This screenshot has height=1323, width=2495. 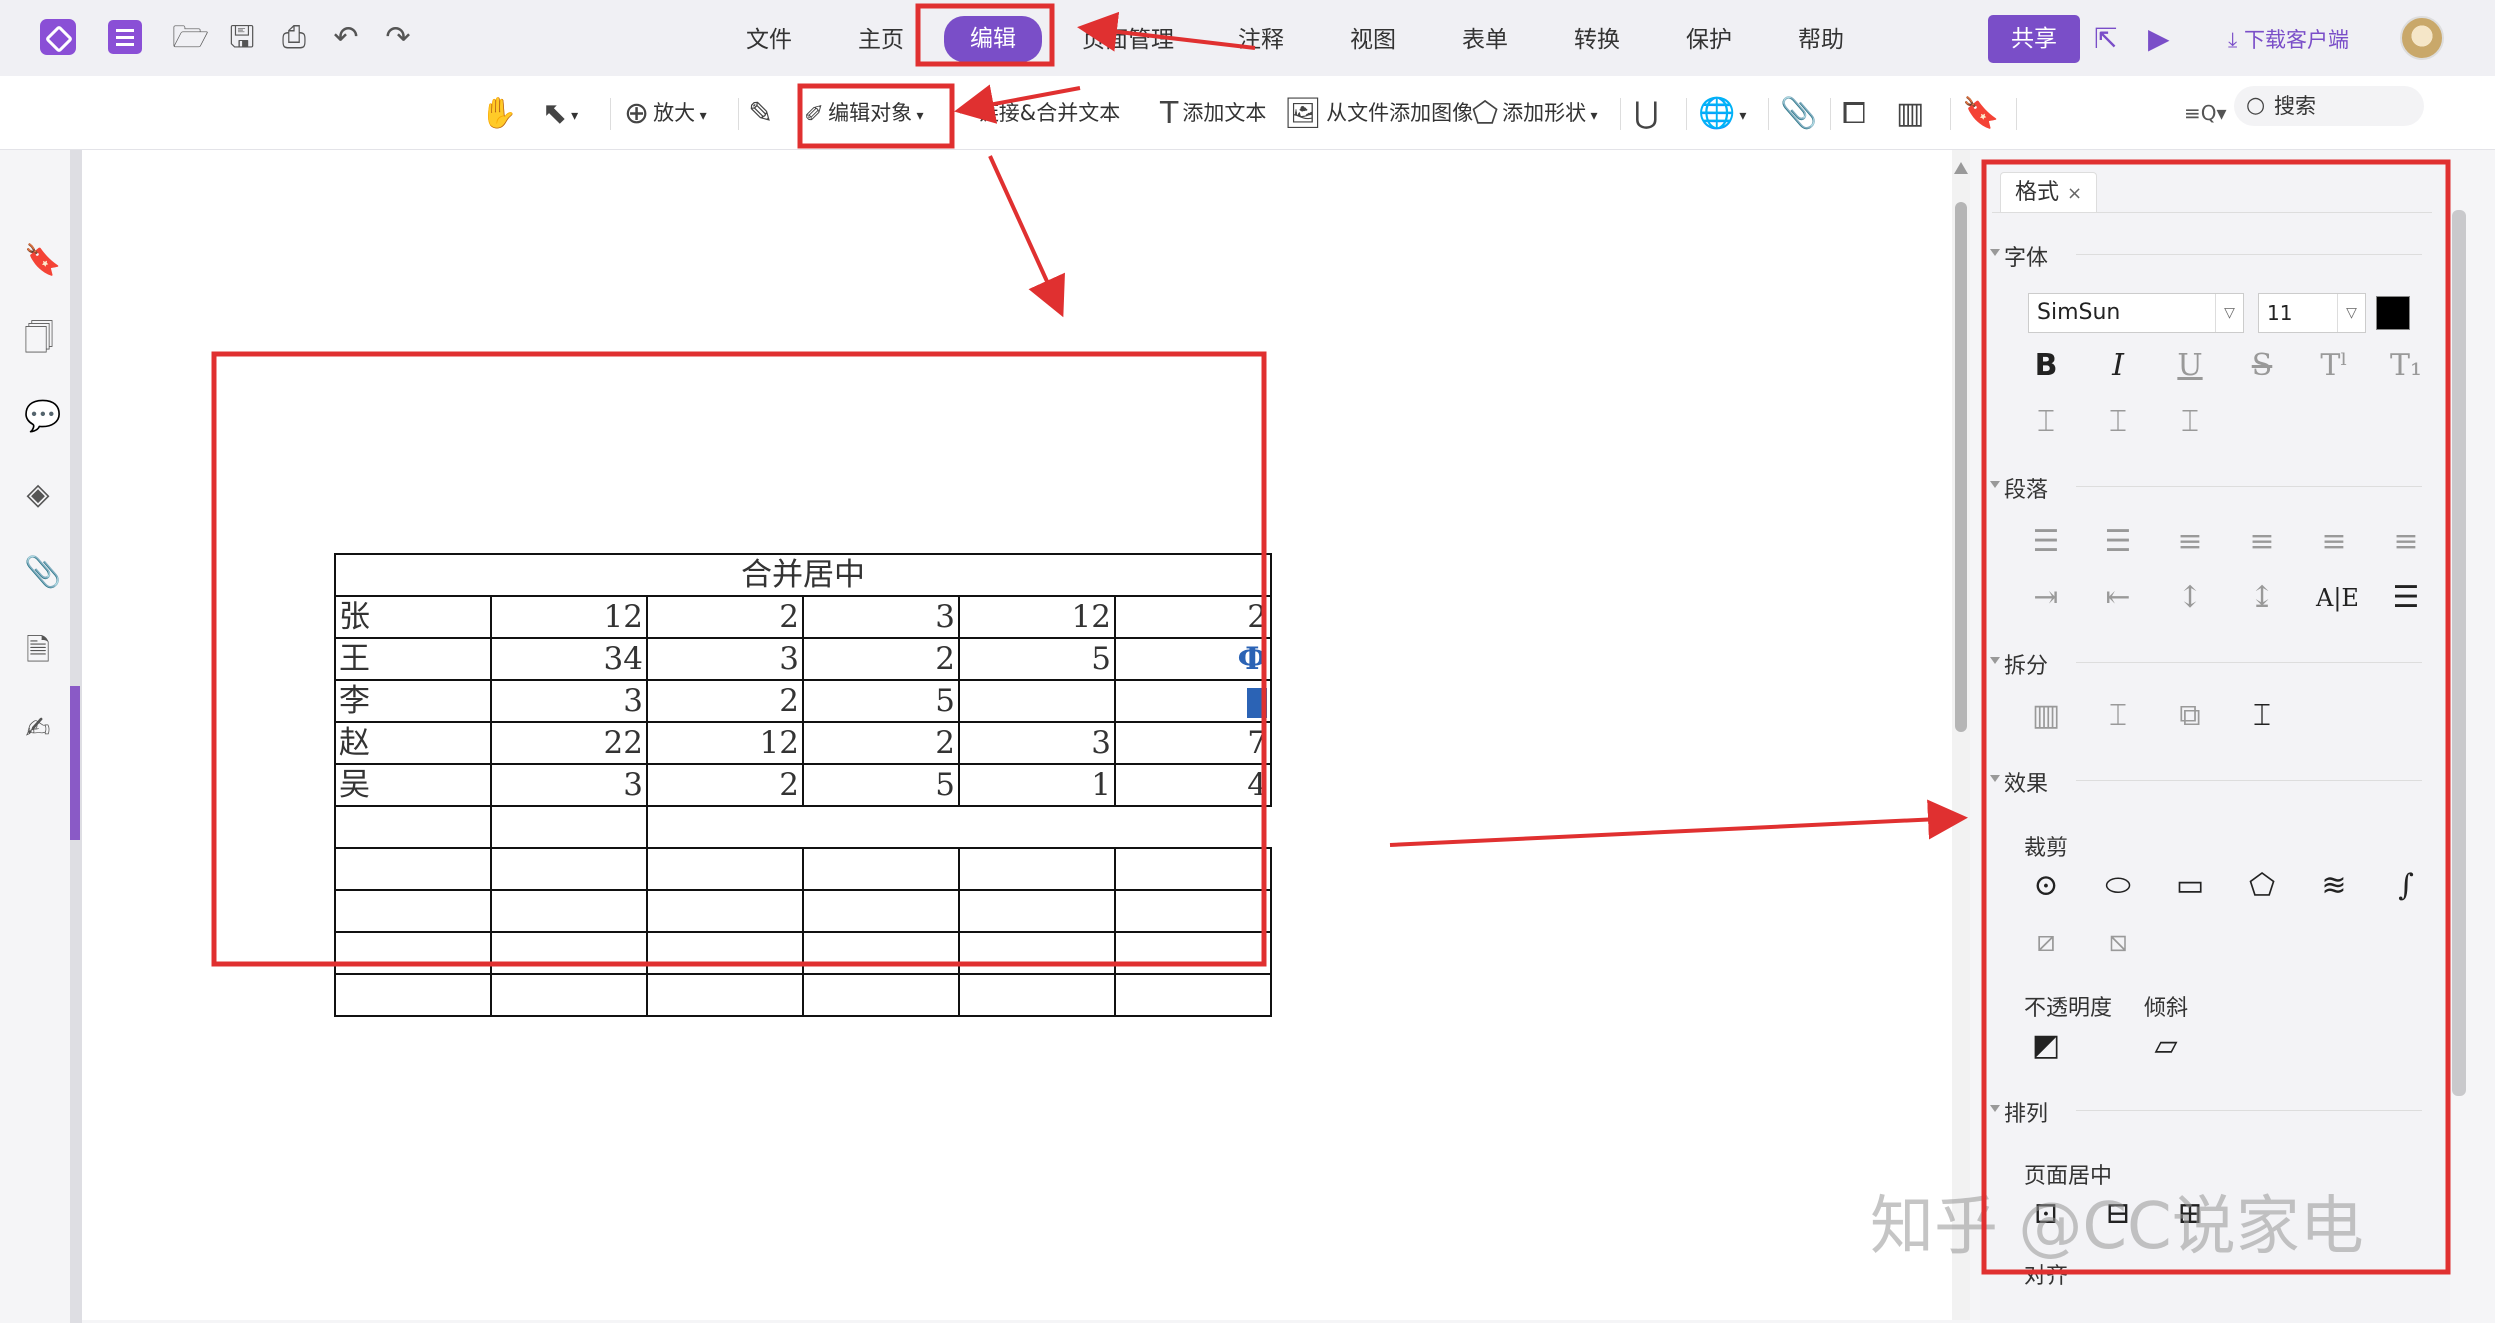 What do you see at coordinates (242, 38) in the screenshot?
I see `save-icon: 🖫` at bounding box center [242, 38].